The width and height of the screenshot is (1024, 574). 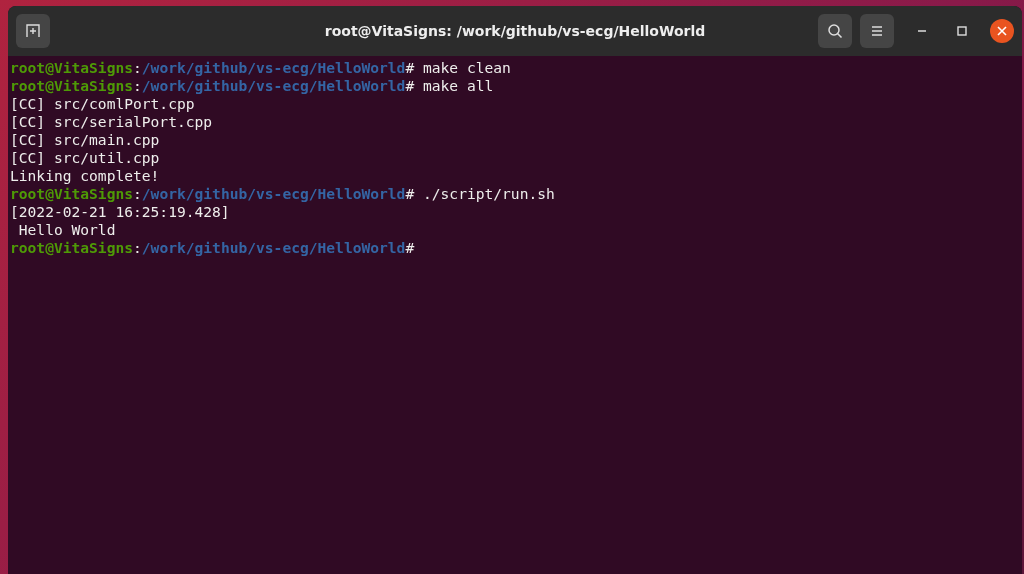 I want to click on maximize-icon, so click(x=962, y=31).